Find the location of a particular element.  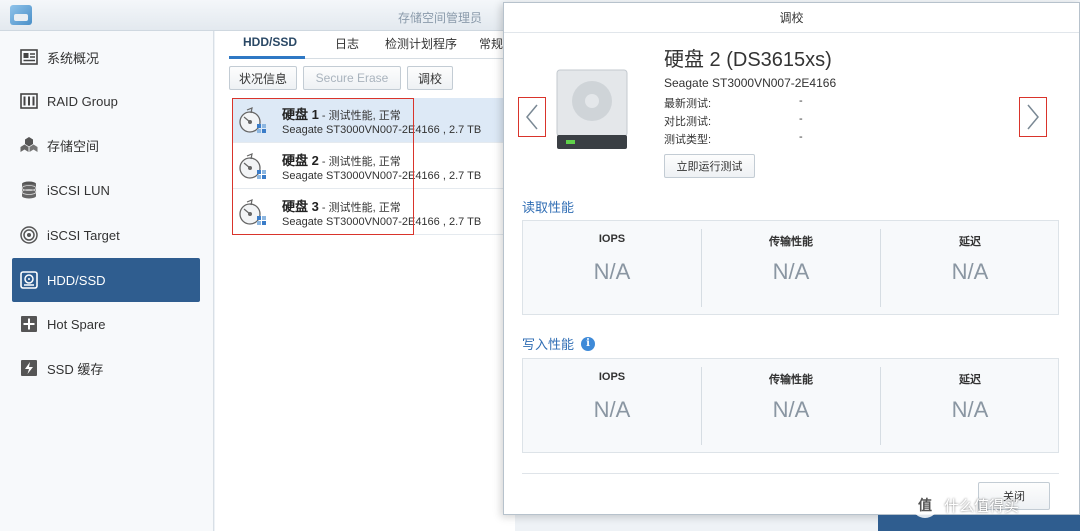

write-throughput-column: 传输性能 N/A is located at coordinates (791, 405).